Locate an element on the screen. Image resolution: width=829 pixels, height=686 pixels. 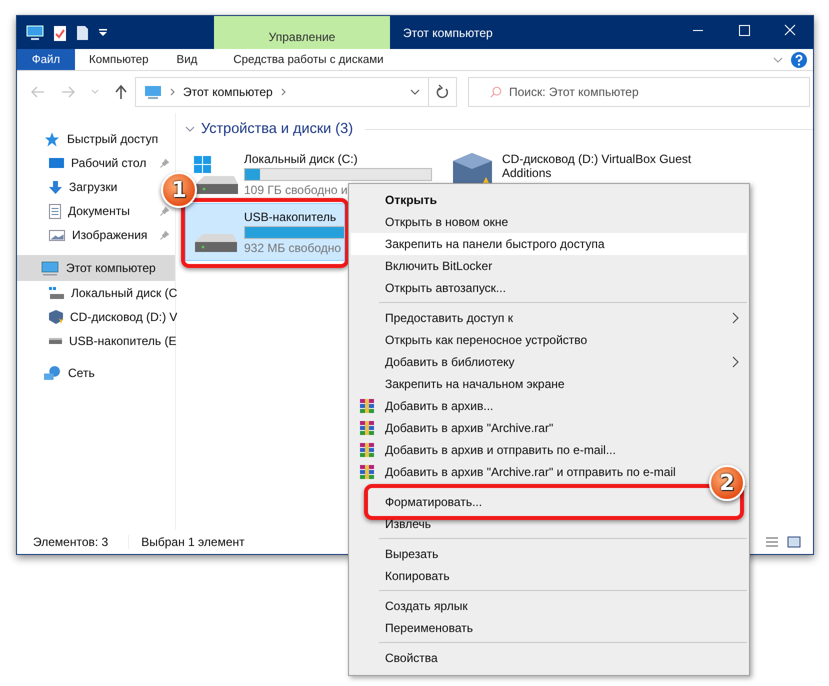
item-count: Элементов: 3 is located at coordinates (70, 542).